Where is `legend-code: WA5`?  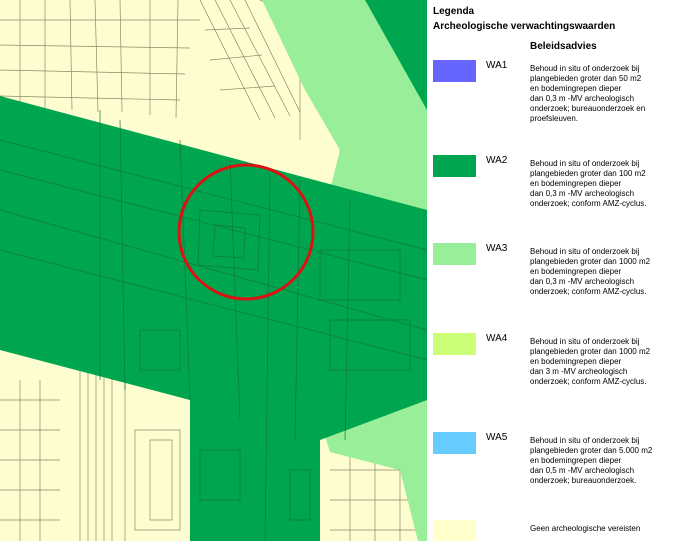 legend-code: WA5 is located at coordinates (497, 437).